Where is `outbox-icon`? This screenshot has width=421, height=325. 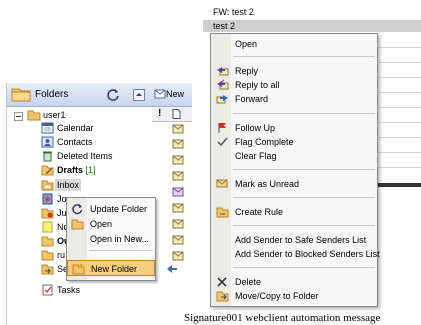
outbox-icon is located at coordinates (47, 241).